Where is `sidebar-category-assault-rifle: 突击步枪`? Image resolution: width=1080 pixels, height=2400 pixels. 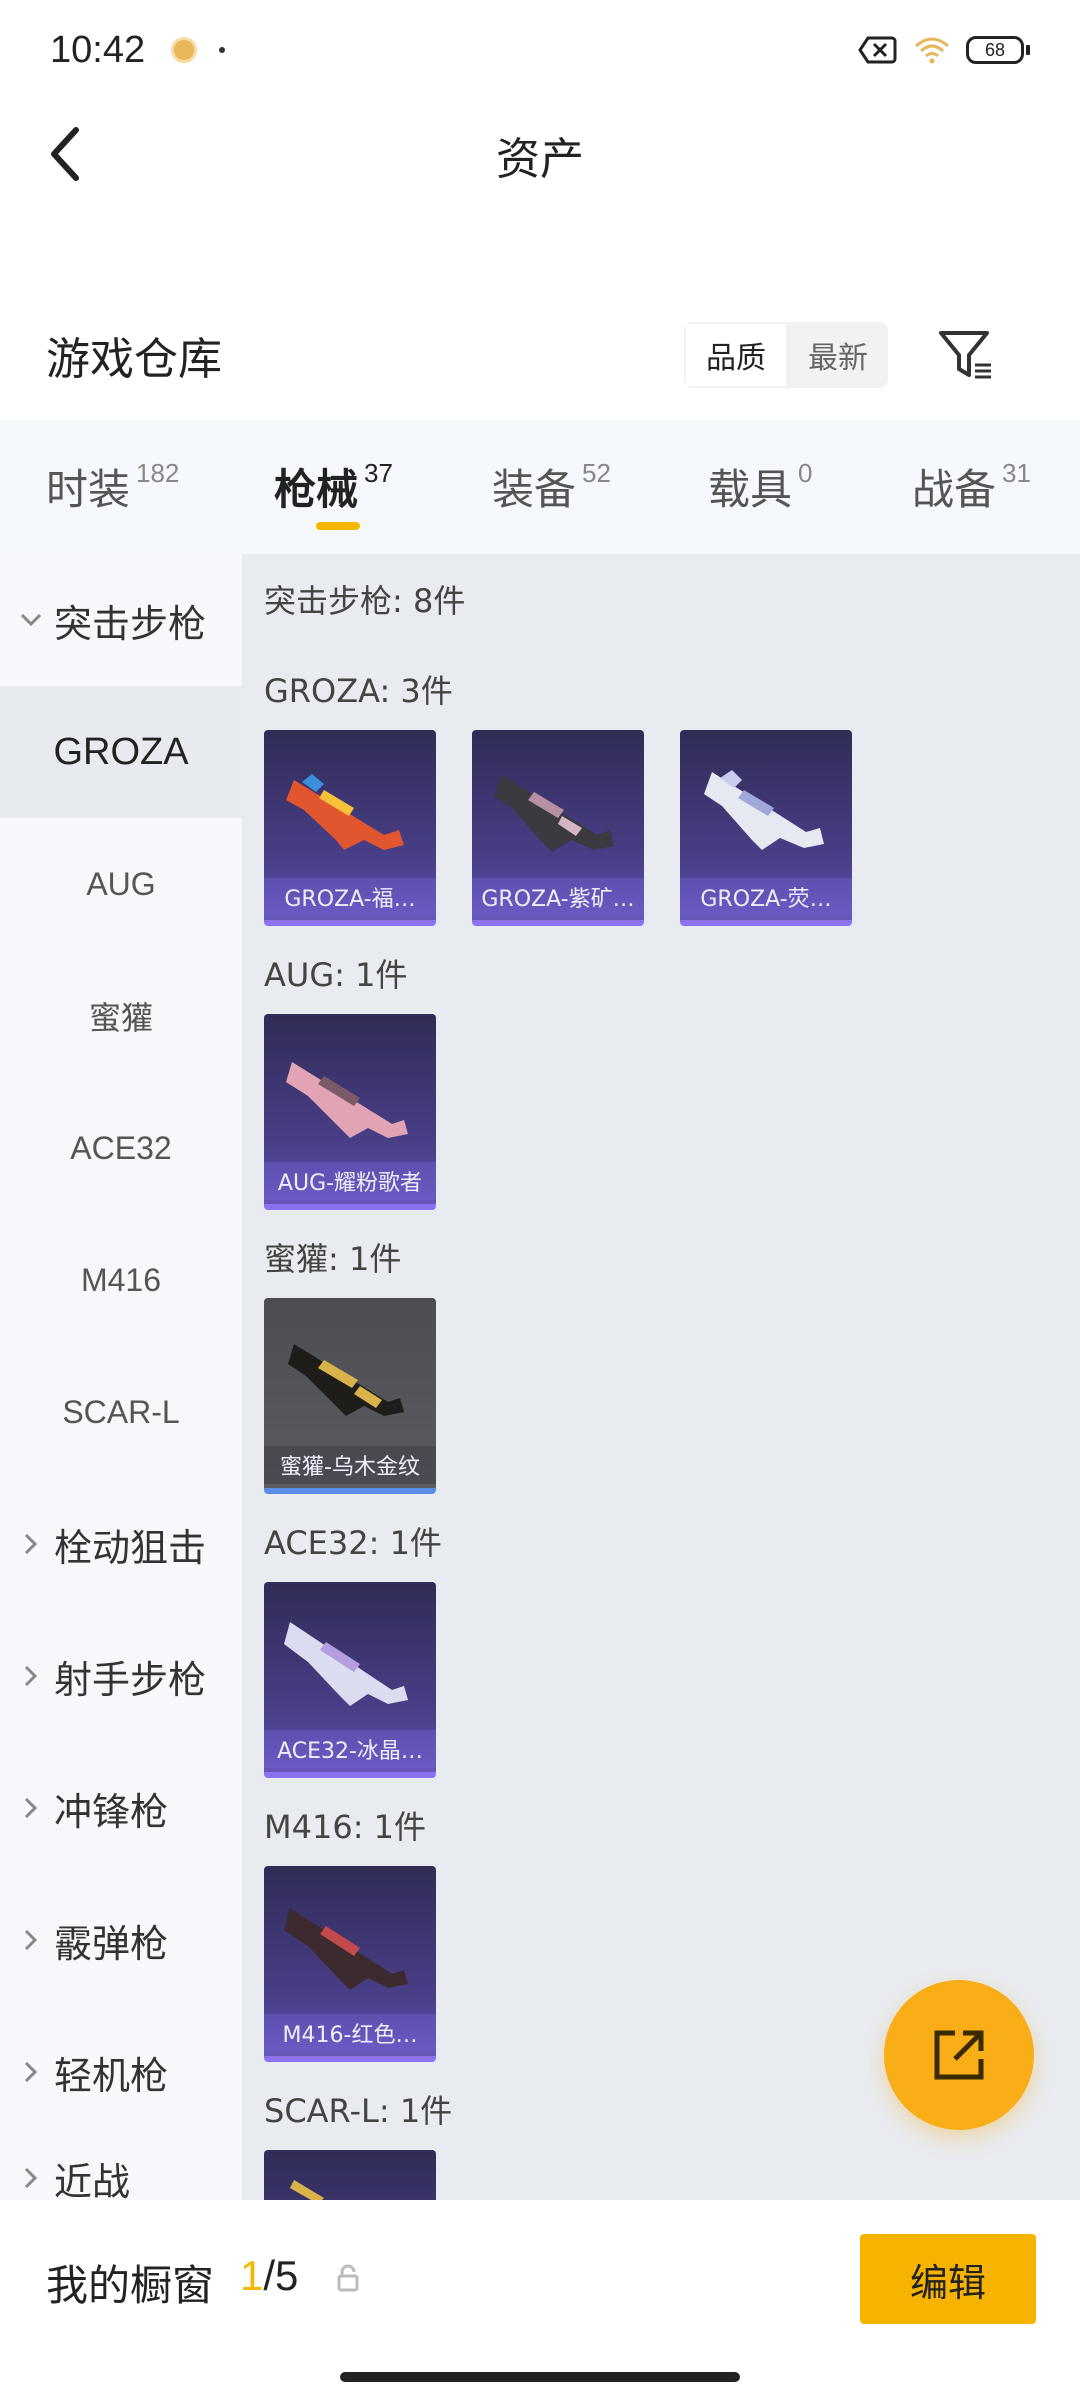 sidebar-category-assault-rifle: 突击步枪 is located at coordinates (121, 620).